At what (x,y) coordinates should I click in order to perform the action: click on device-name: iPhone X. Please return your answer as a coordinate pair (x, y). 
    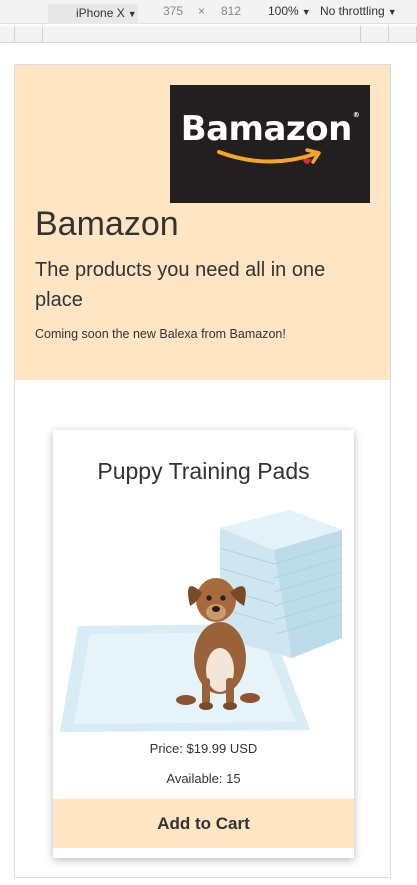
    Looking at the image, I should click on (100, 13).